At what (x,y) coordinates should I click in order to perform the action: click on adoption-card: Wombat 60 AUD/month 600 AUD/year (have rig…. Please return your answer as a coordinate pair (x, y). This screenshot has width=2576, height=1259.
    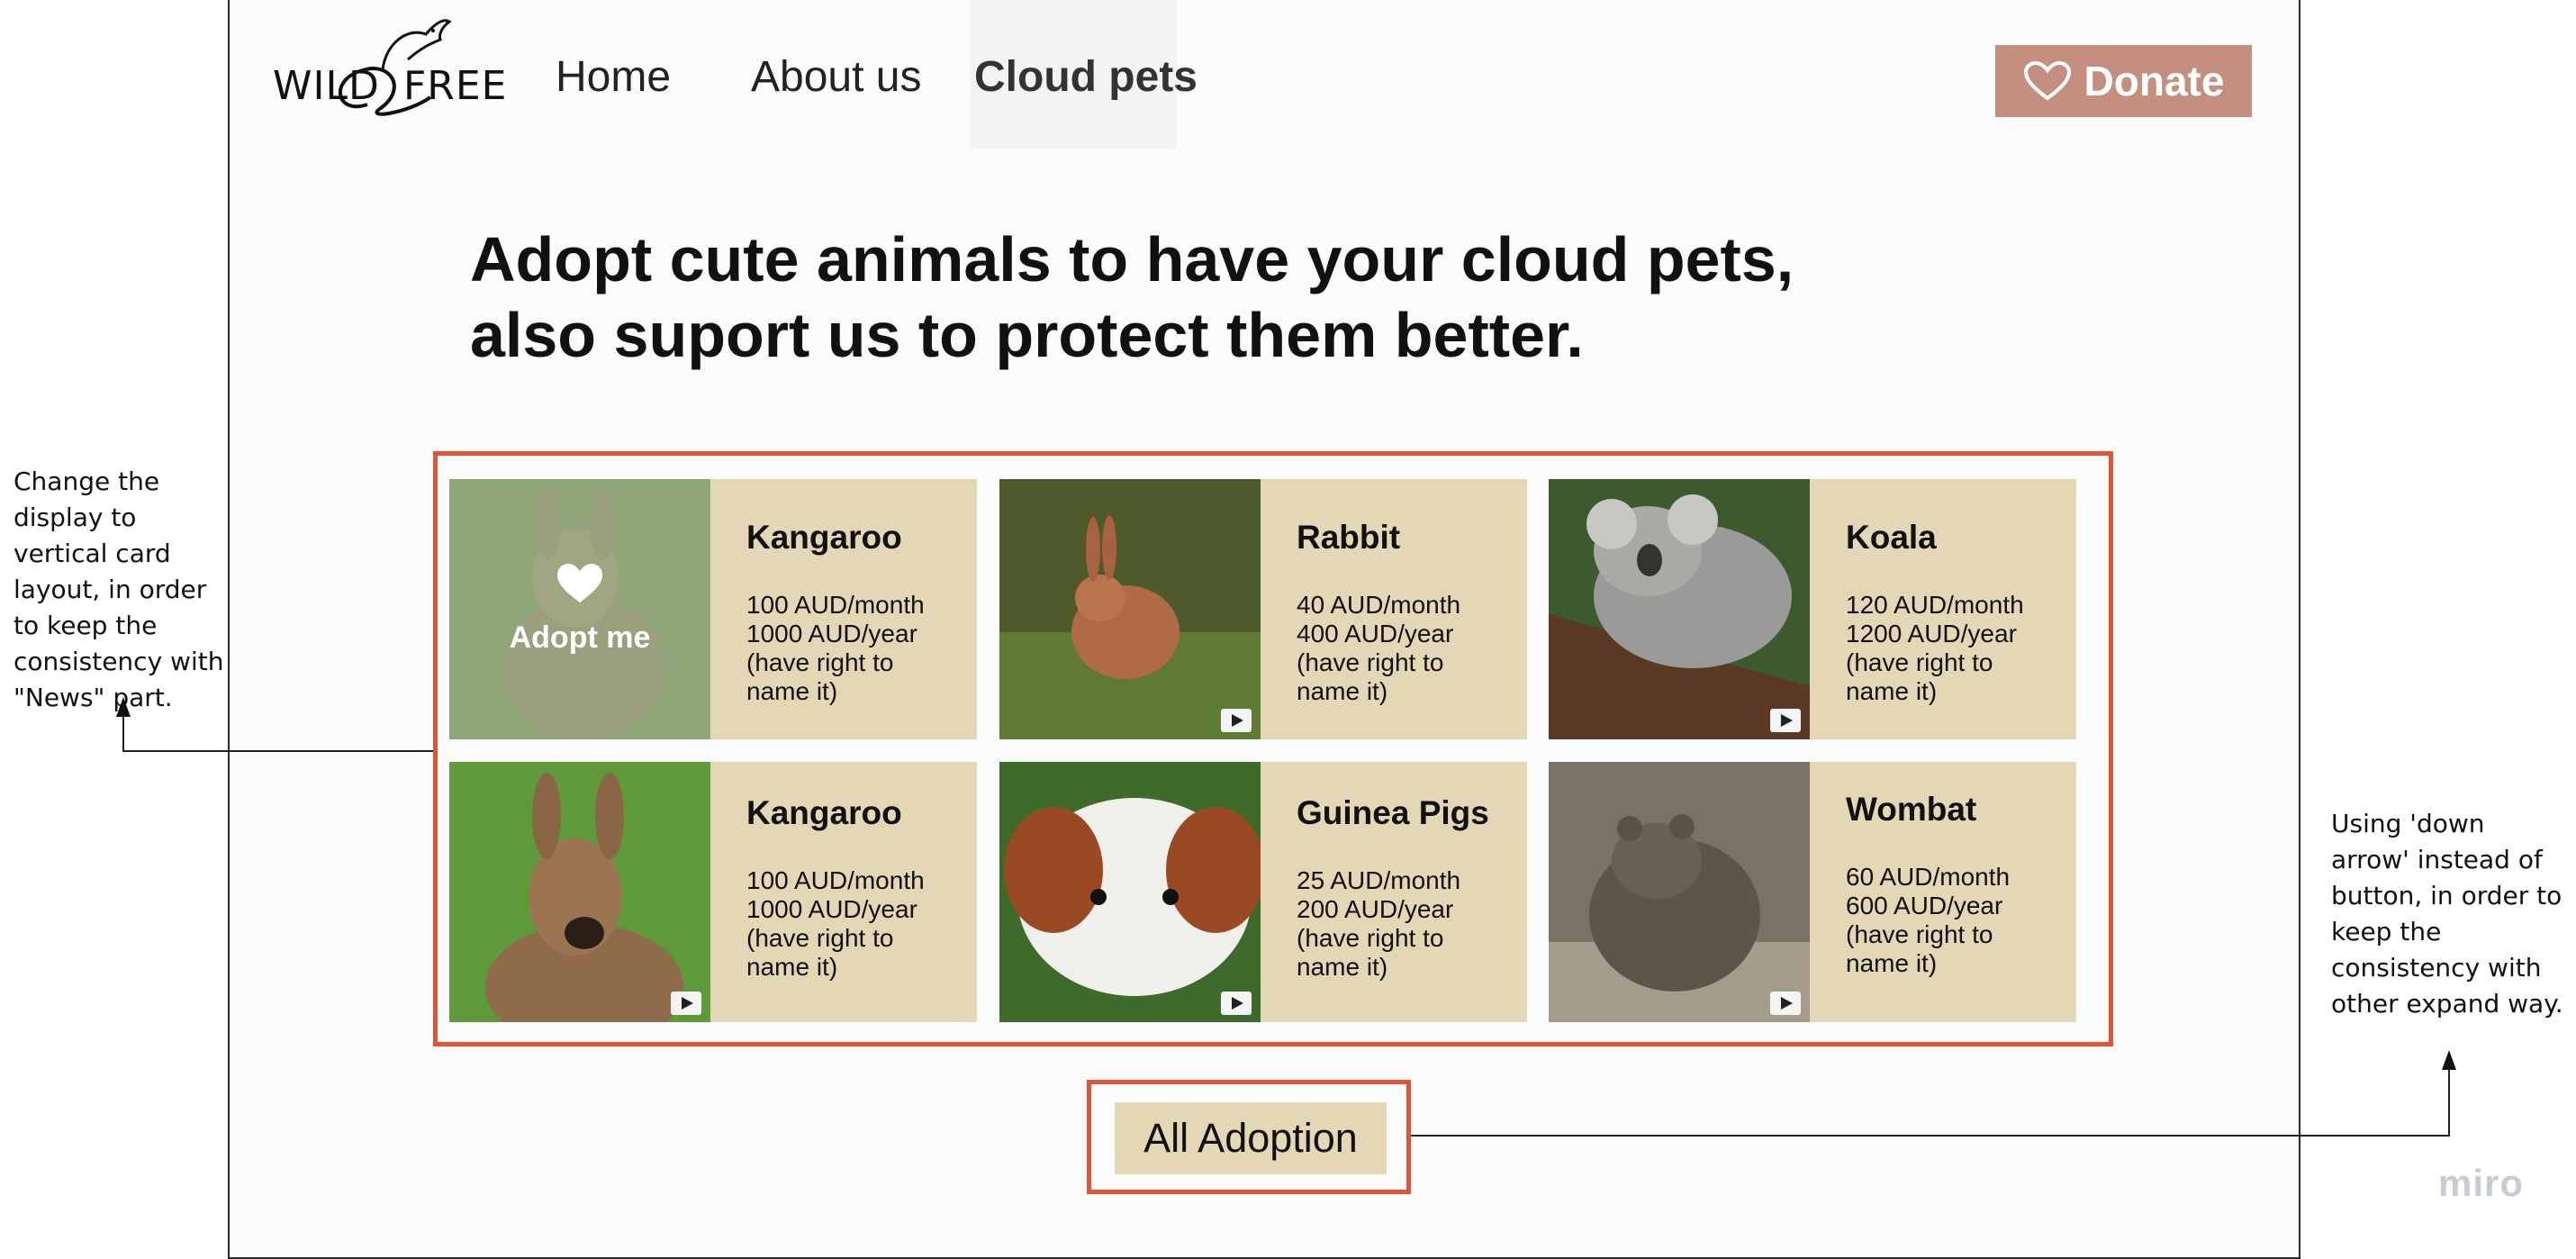
    Looking at the image, I should click on (1812, 892).